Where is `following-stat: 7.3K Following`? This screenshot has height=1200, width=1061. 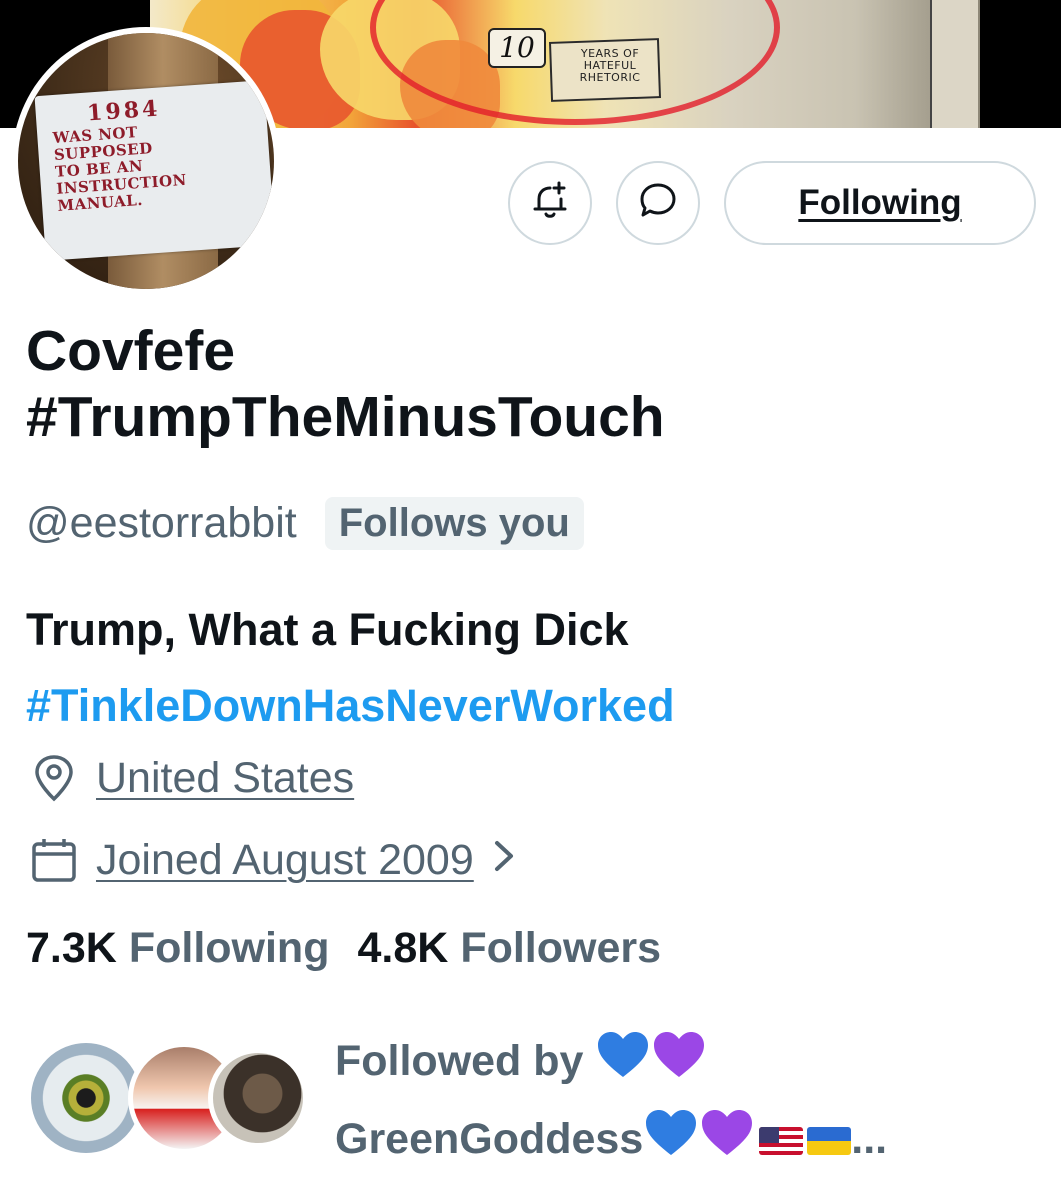 following-stat: 7.3K Following is located at coordinates (177, 948).